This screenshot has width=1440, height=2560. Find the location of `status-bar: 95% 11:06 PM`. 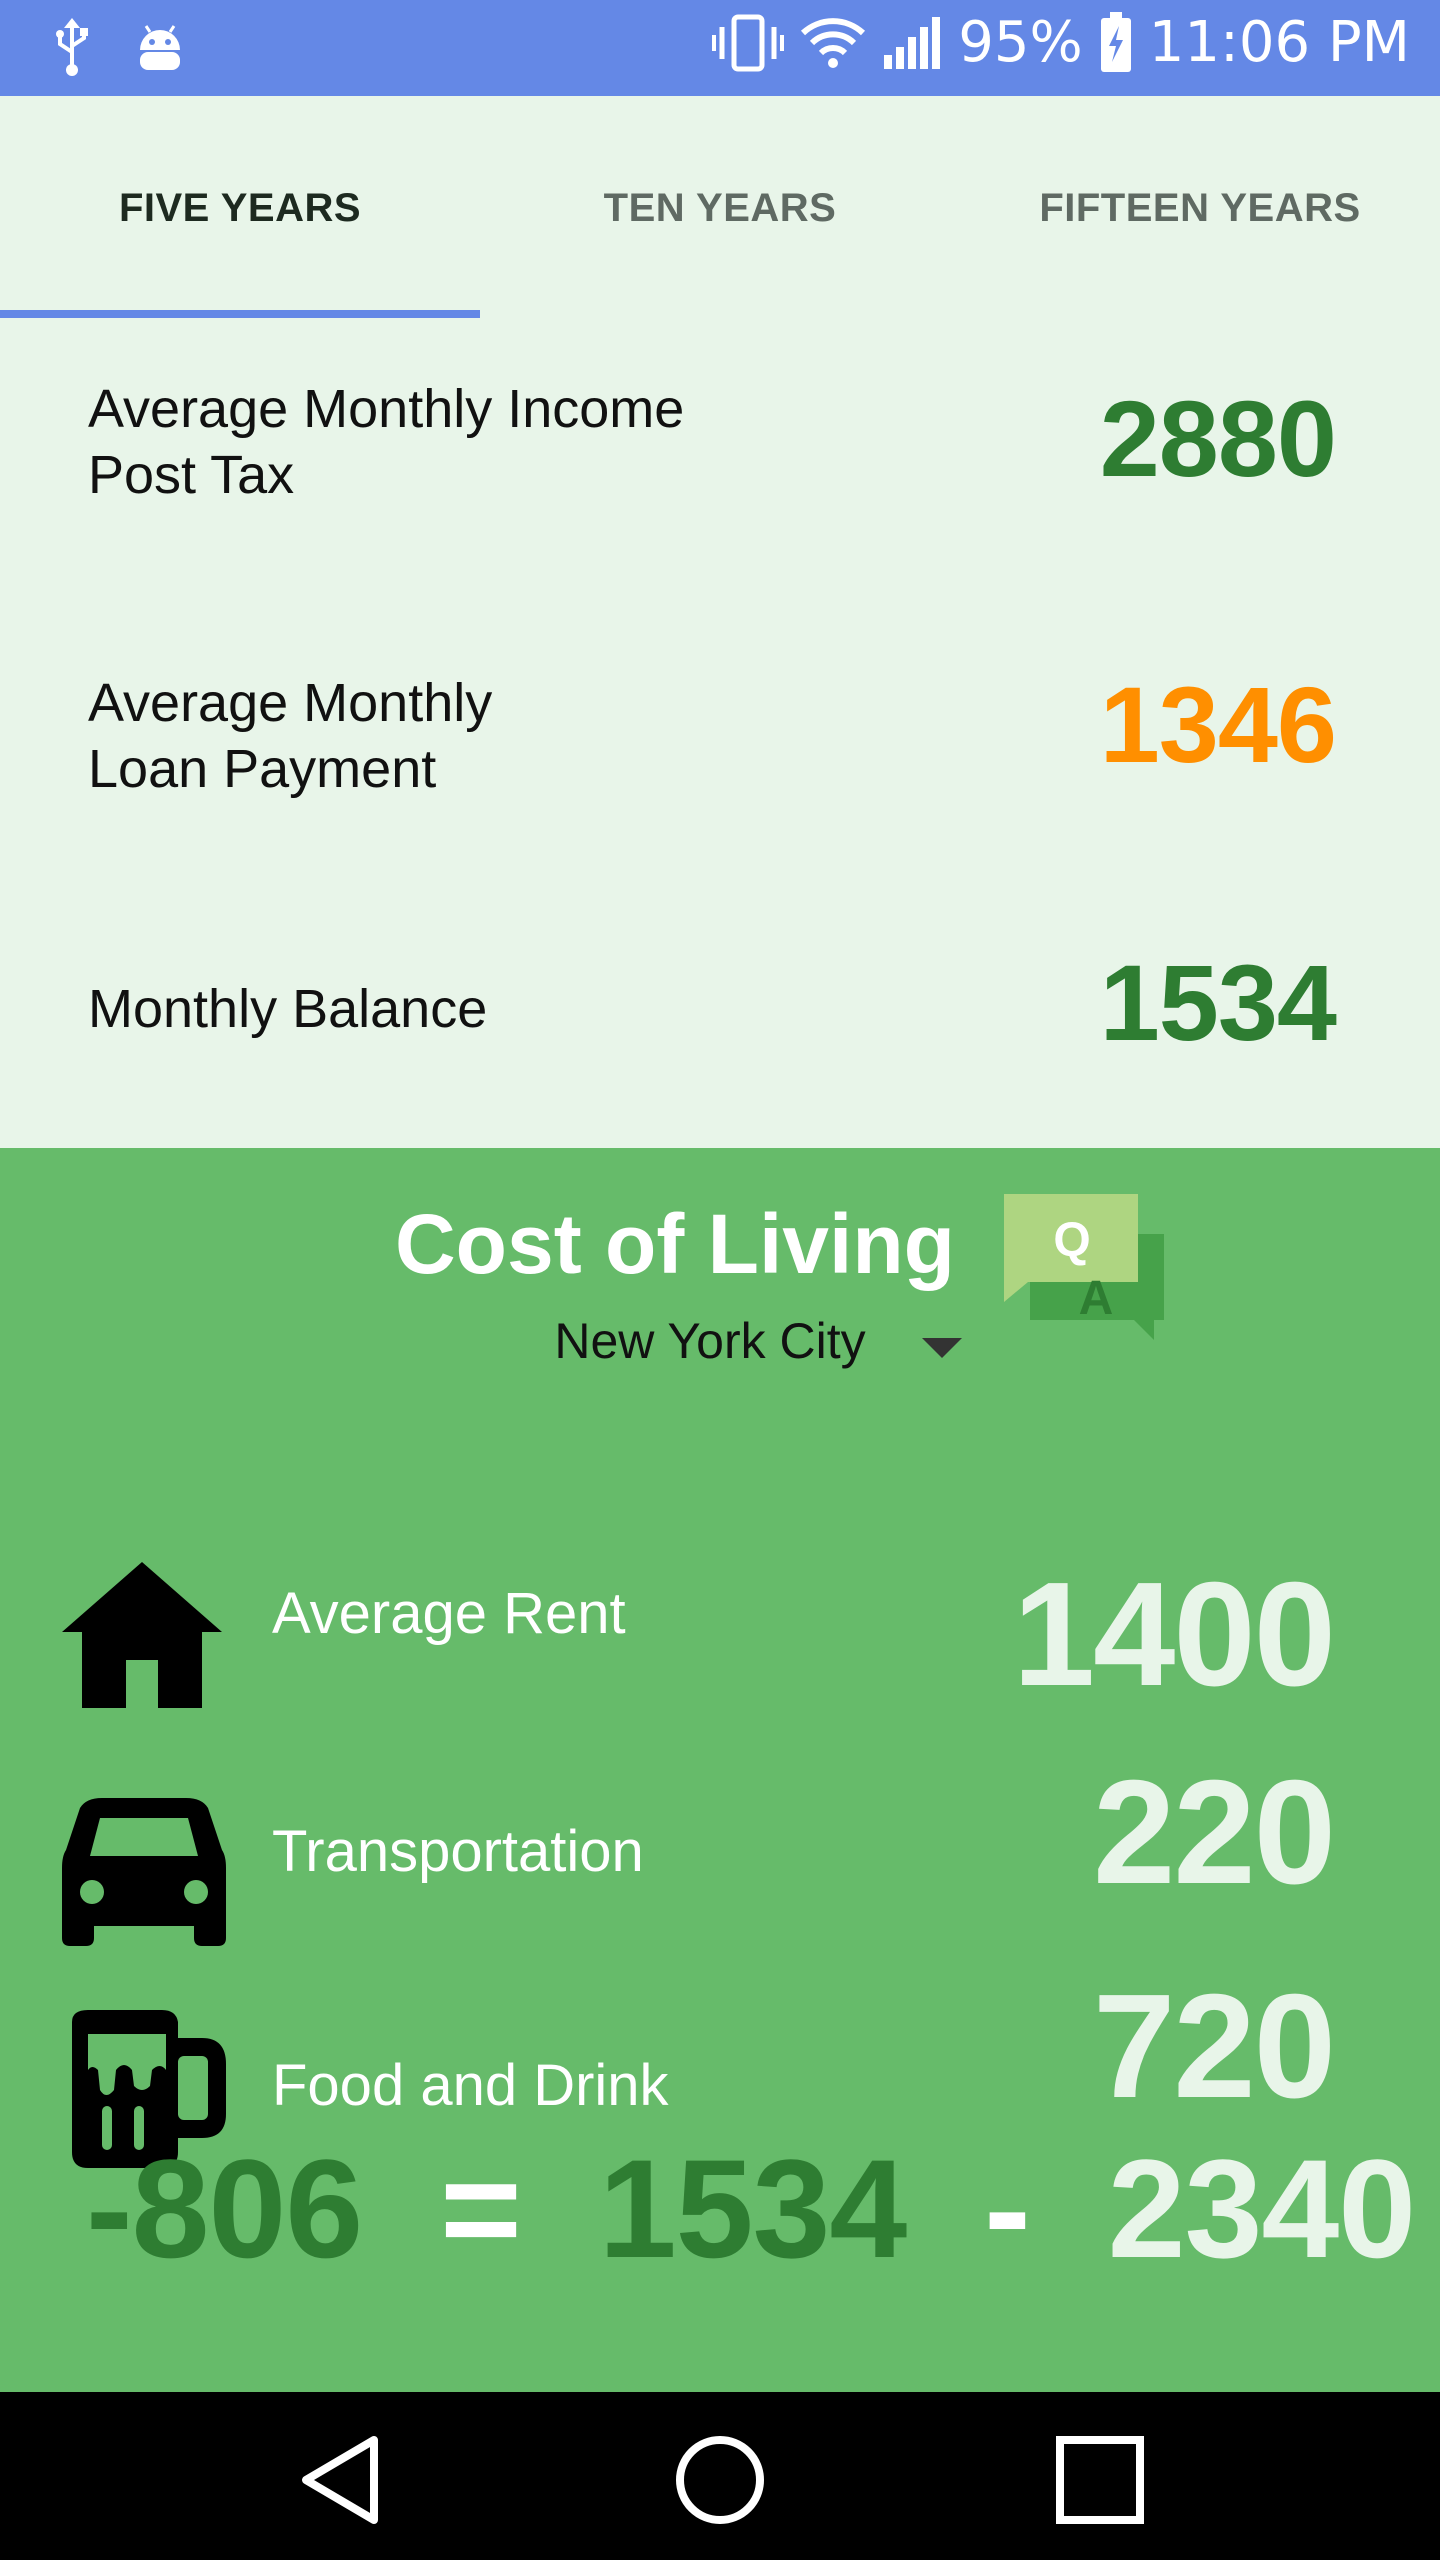

status-bar: 95% 11:06 PM is located at coordinates (720, 48).